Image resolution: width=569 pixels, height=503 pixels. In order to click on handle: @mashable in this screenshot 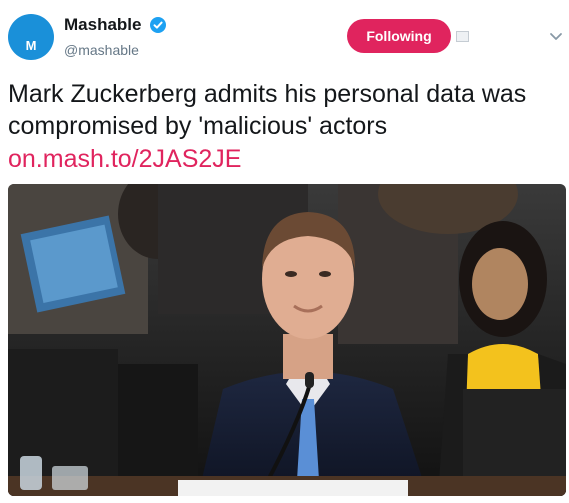, I will do `click(101, 50)`.